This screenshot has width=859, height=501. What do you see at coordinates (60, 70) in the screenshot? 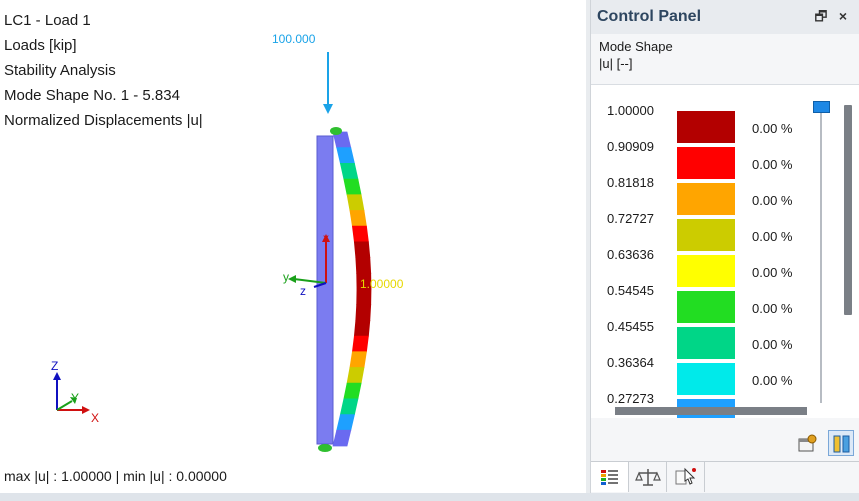
I see `analysis-type: Stability Analysis` at bounding box center [60, 70].